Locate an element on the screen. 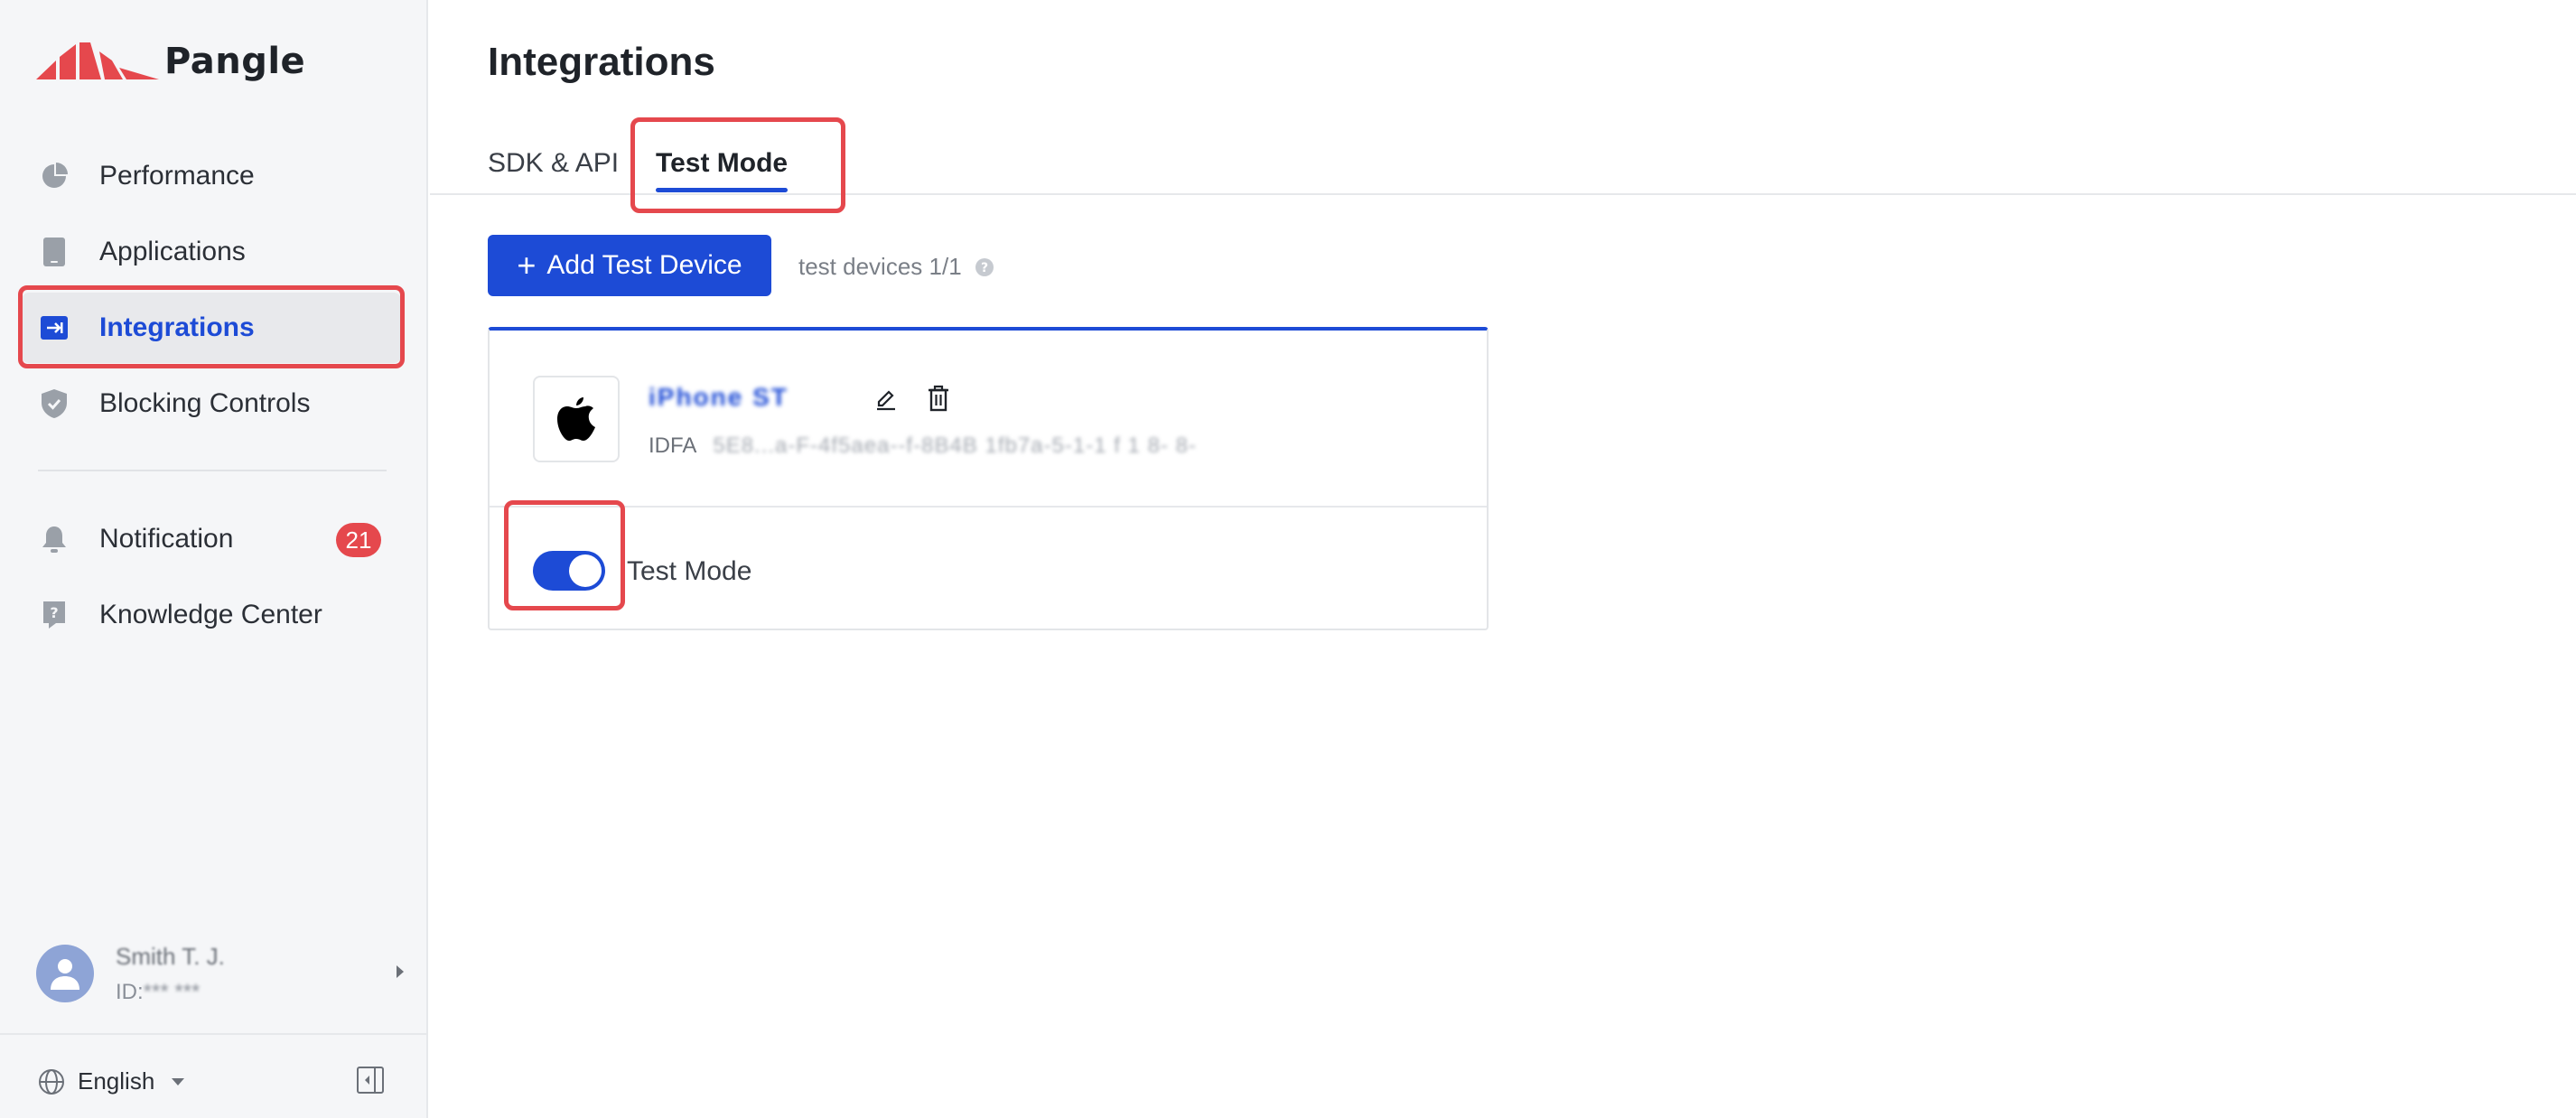 This screenshot has width=2576, height=1118. sidebar-item-blocking-controls: Blocking Controls is located at coordinates (211, 404).